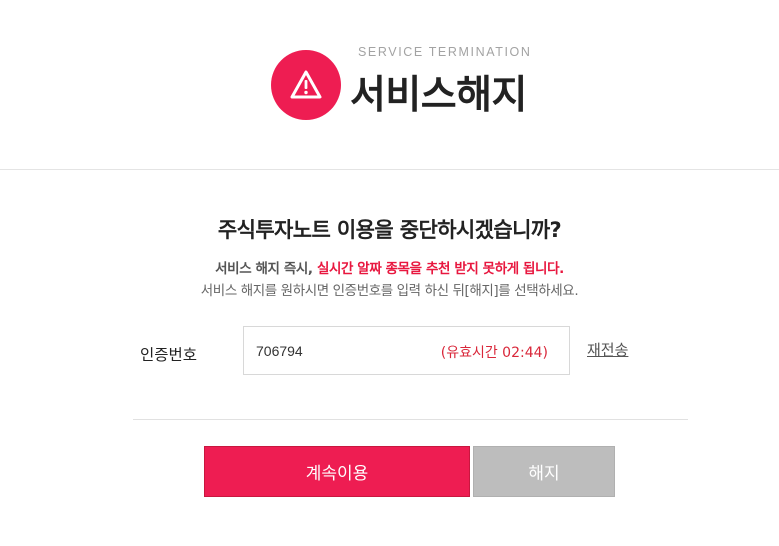  I want to click on termination-notice: 서비스 해지 즉시, 실시간 알짜 종목을 추천 받지 못하게 됩니다., so click(389, 267).